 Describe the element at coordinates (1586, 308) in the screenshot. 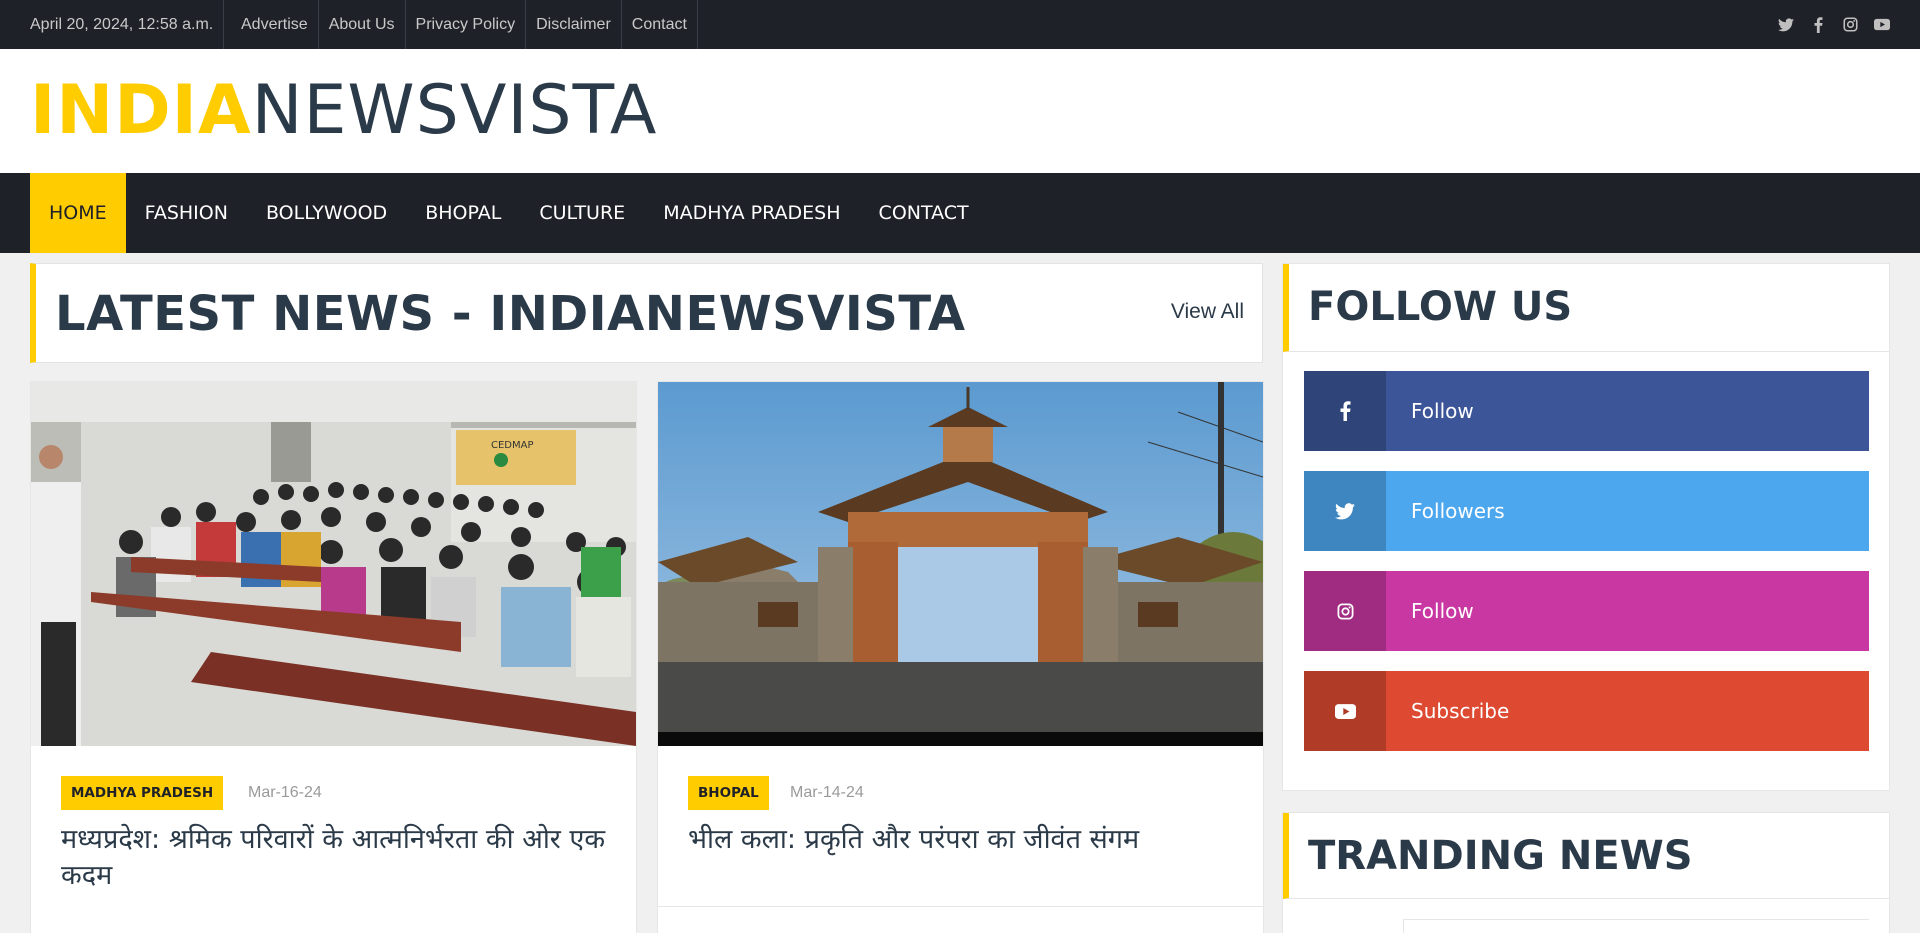

I see `follow-us-header: FOLLOW US` at that location.